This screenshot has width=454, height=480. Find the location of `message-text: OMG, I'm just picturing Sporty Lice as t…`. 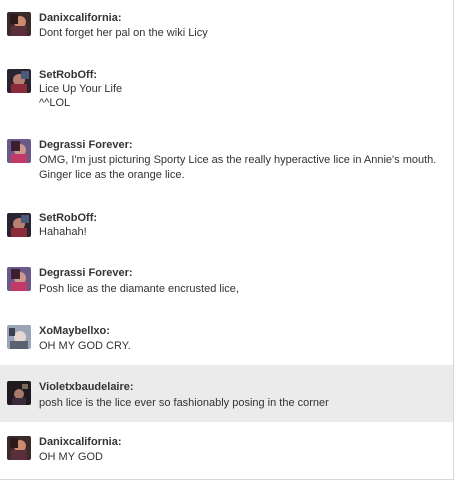

message-text: OMG, I'm just picturing Sporty Lice as t… is located at coordinates (238, 160).